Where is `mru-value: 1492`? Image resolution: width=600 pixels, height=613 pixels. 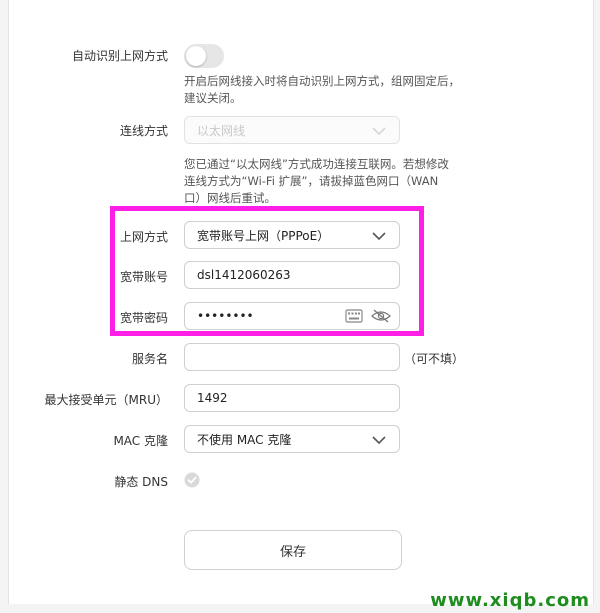
mru-value: 1492 is located at coordinates (212, 398).